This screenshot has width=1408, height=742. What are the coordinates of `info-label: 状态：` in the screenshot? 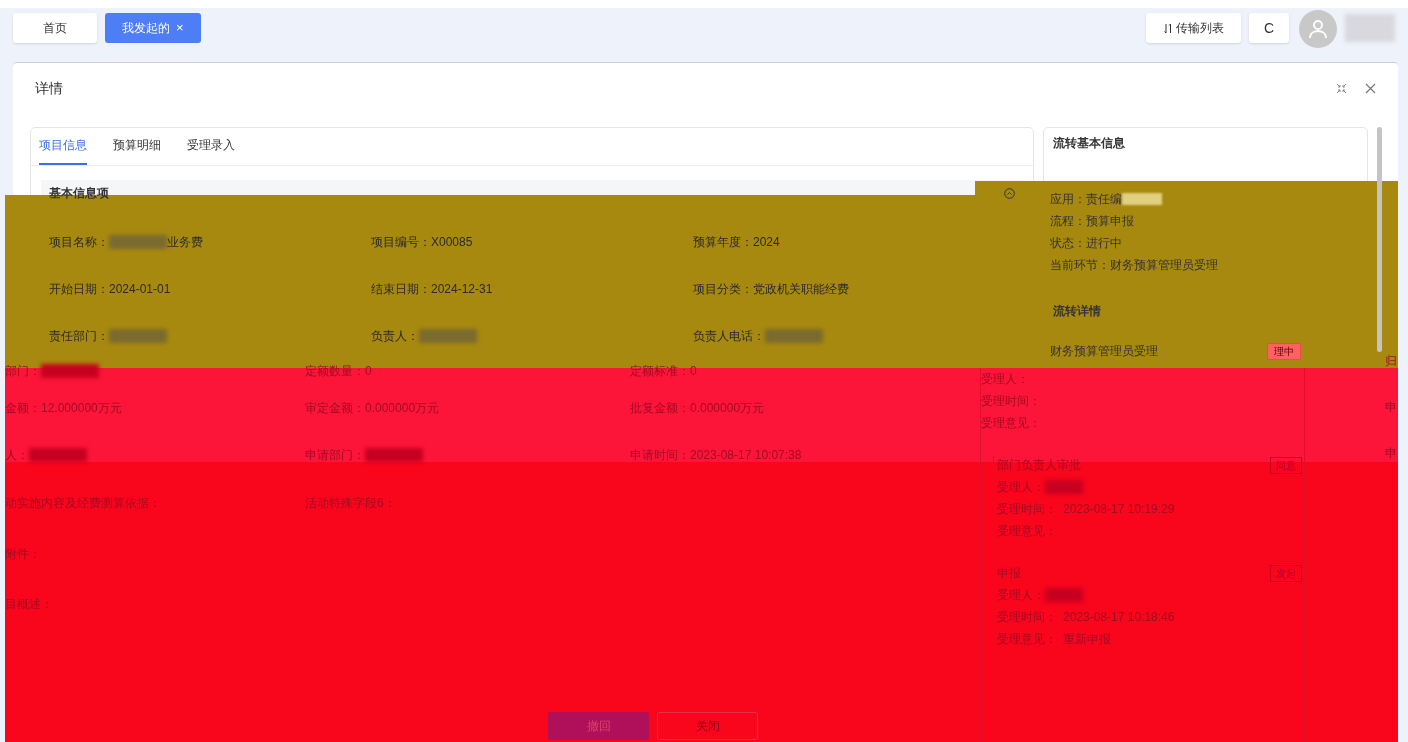 It's located at (1068, 243).